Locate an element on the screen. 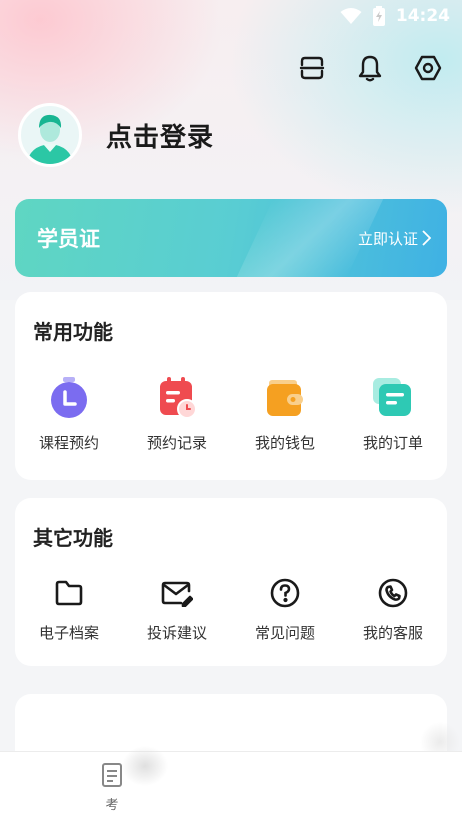 This screenshot has width=462, height=823. faq-label: 常见问题 is located at coordinates (284, 633).